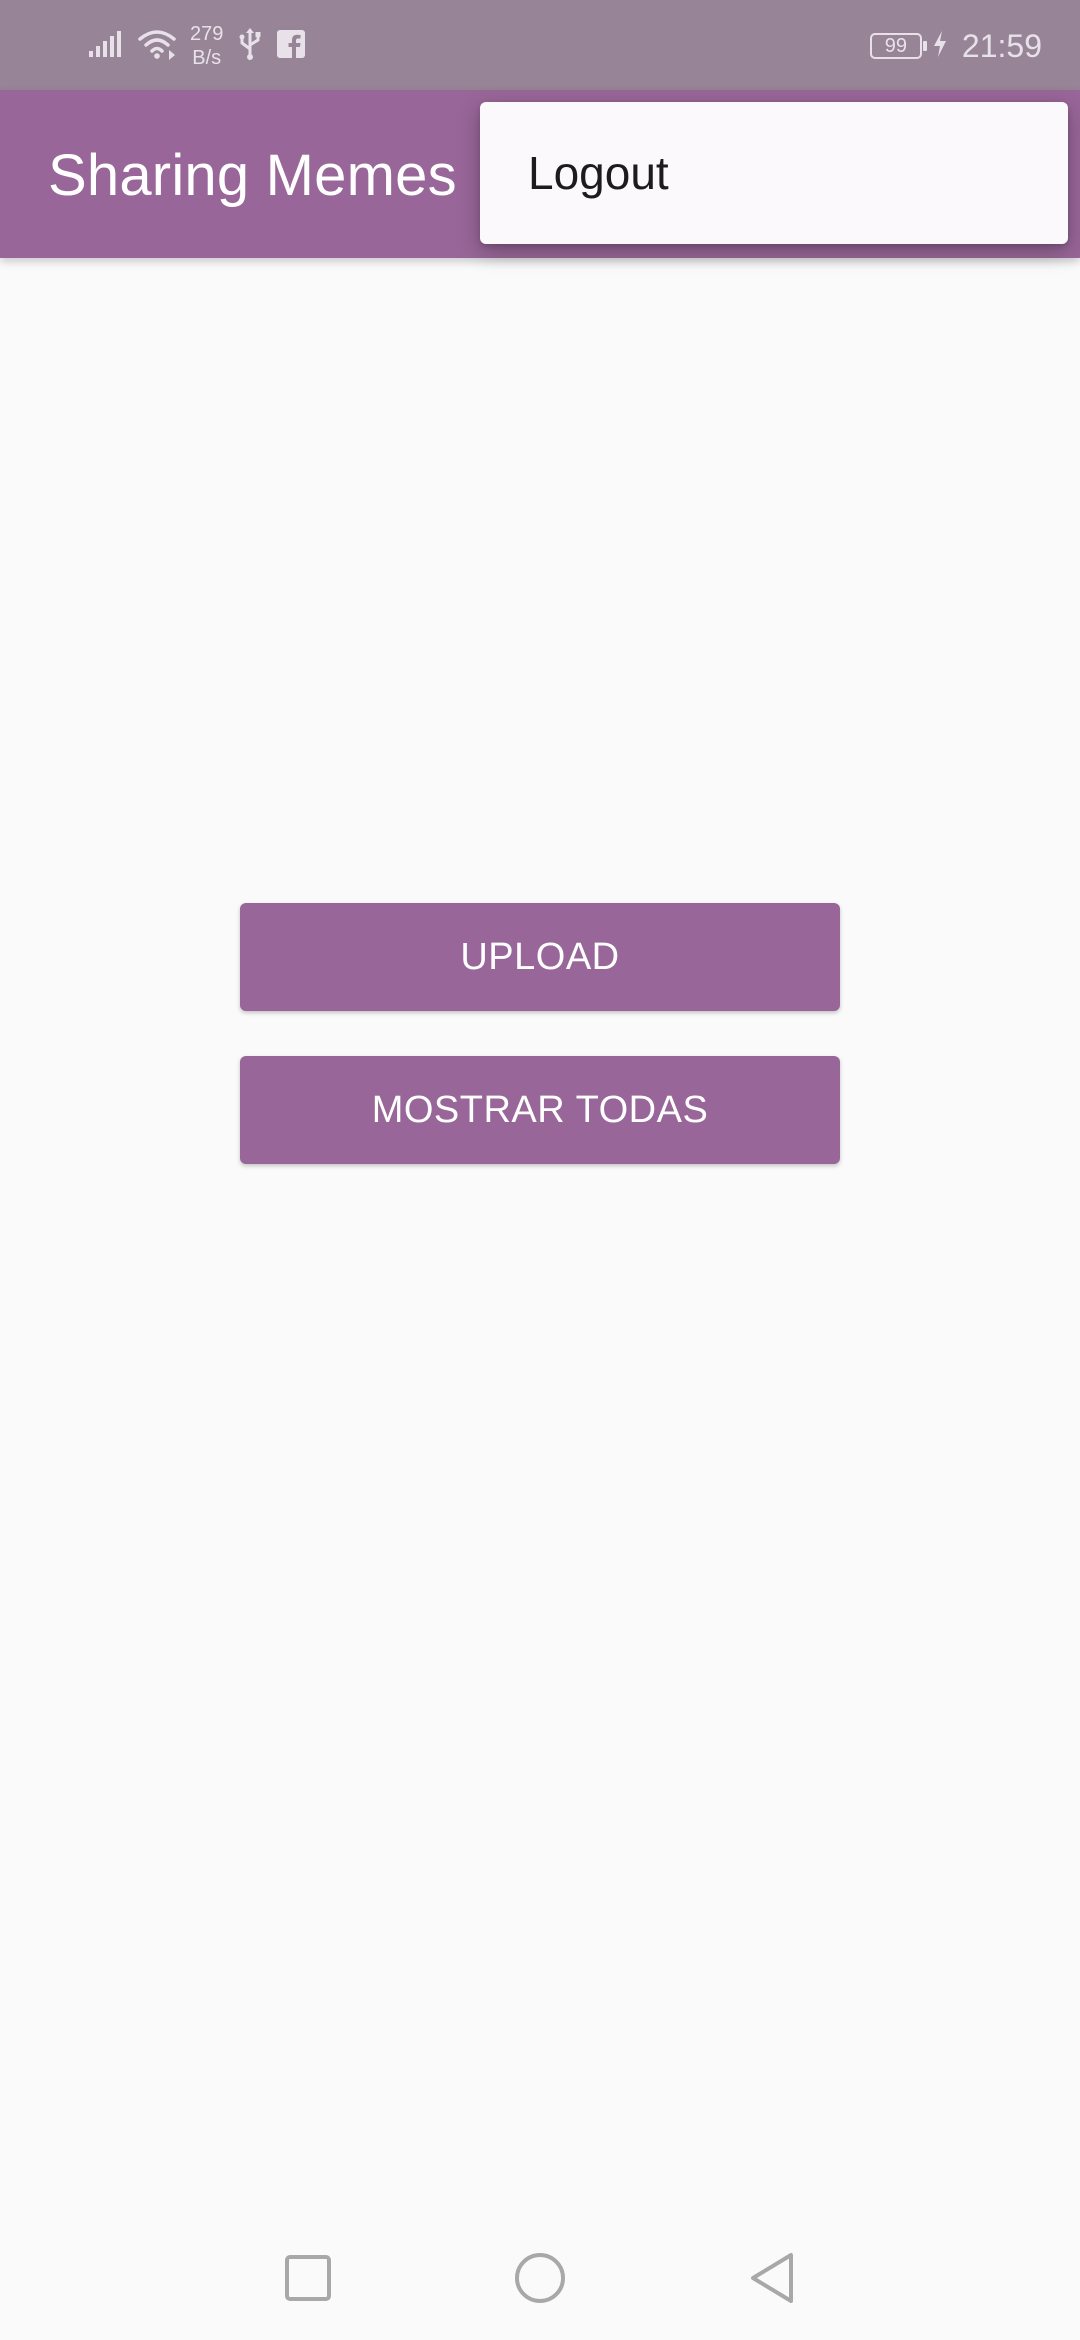 The image size is (1080, 2340). I want to click on app-title: Sharing Memes, so click(252, 175).